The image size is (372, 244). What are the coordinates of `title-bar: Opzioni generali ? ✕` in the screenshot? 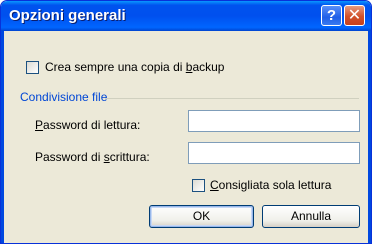 It's located at (186, 16).